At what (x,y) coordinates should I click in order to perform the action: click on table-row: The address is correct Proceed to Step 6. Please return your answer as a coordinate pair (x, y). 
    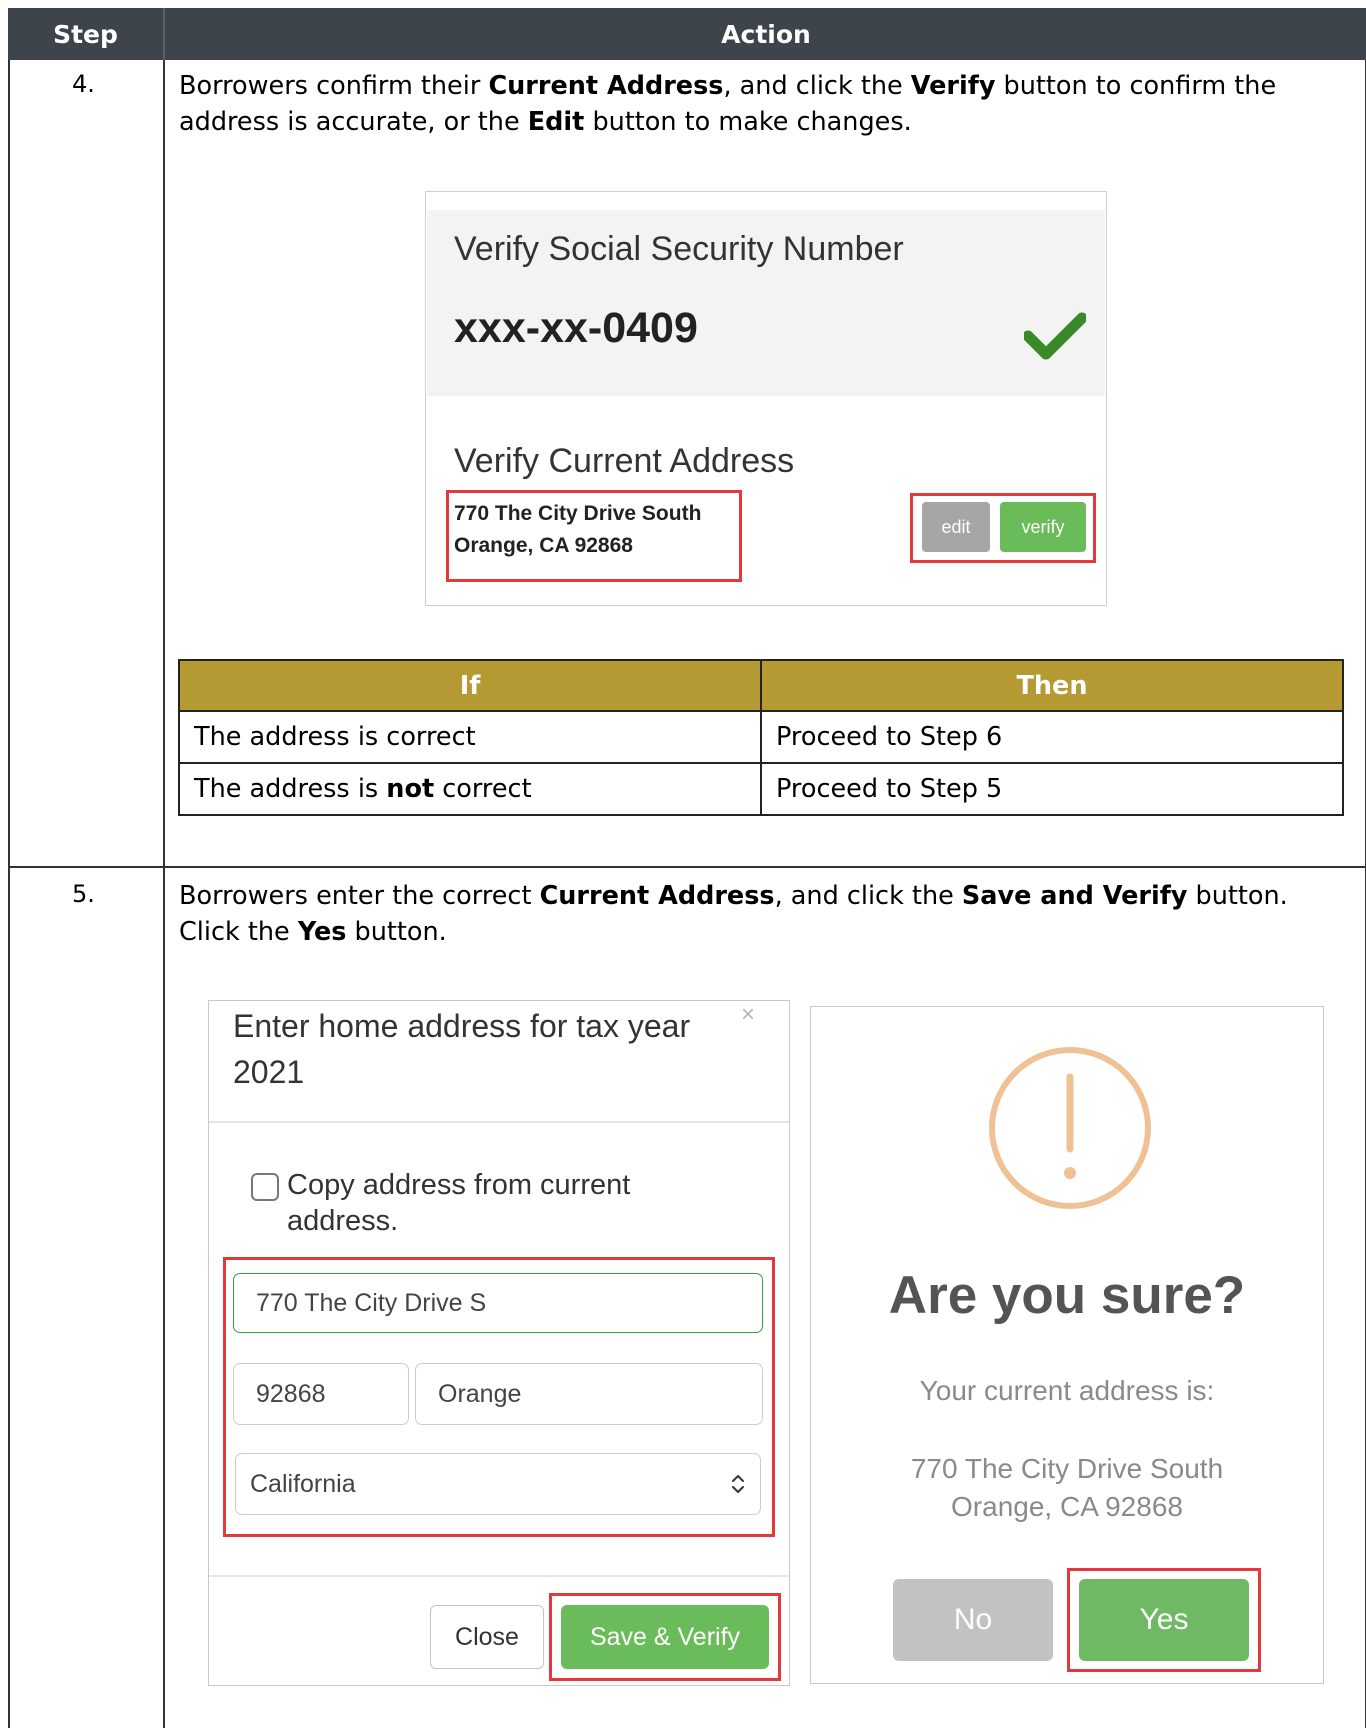
    Looking at the image, I should click on (761, 737).